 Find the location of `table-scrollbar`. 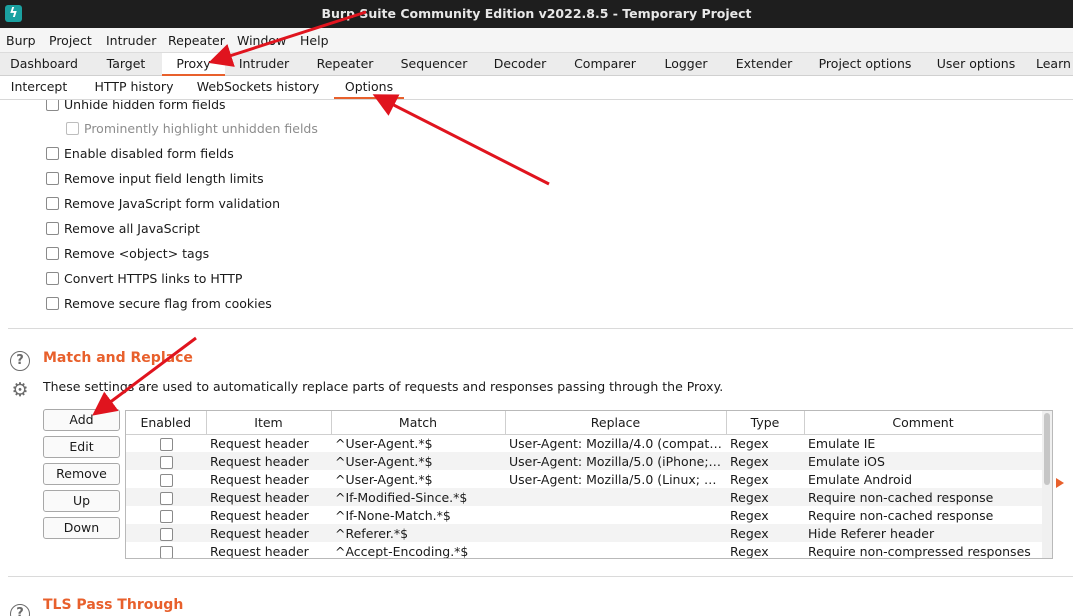

table-scrollbar is located at coordinates (1047, 484).